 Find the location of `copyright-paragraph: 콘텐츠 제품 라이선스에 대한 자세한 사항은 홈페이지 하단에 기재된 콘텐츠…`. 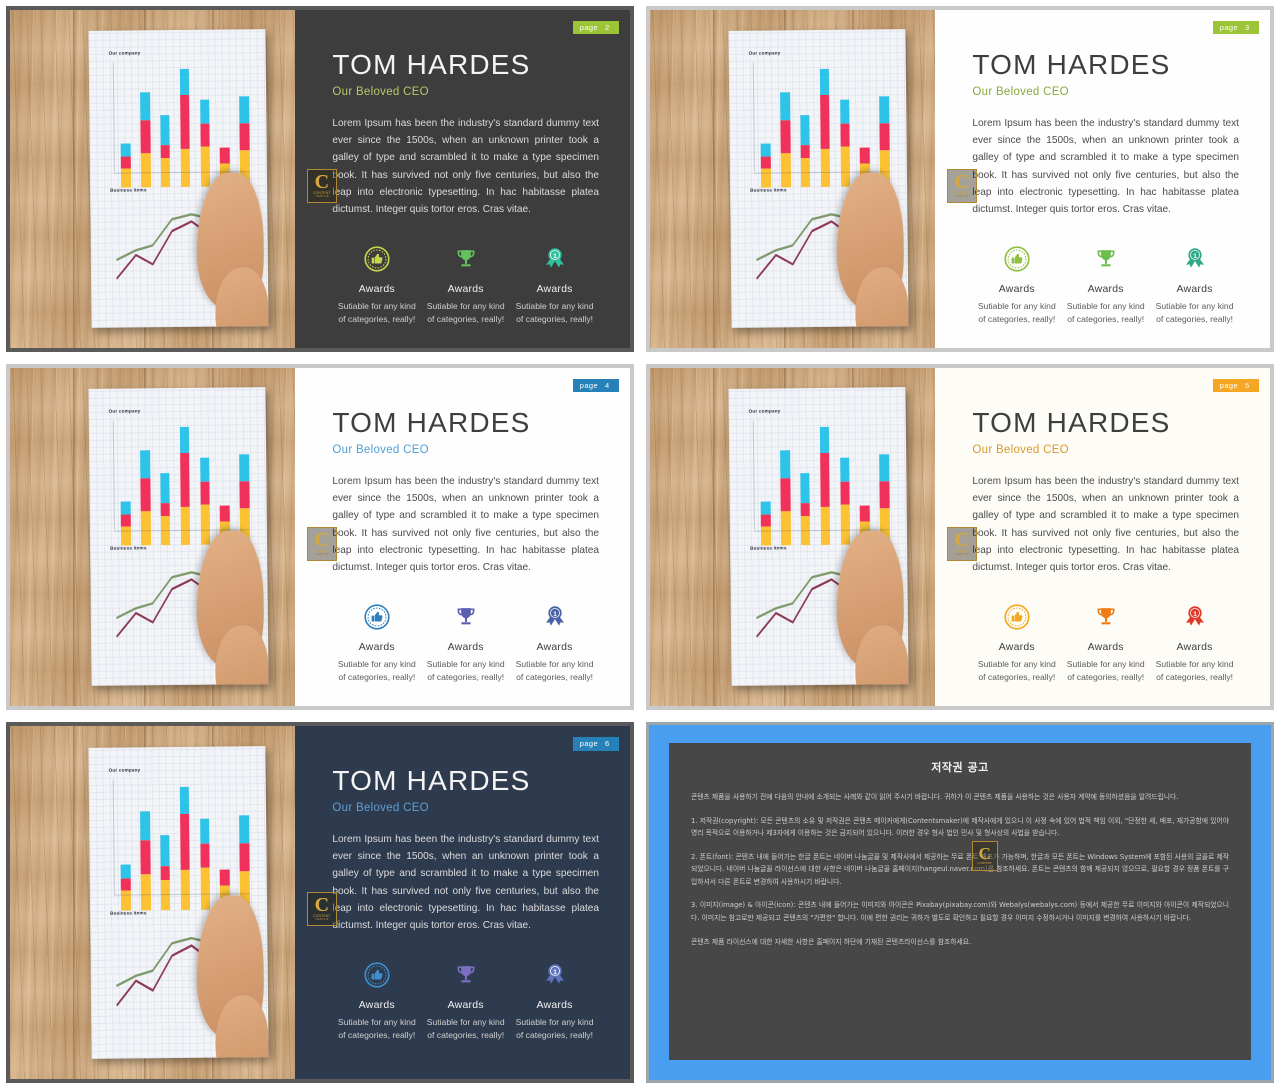

copyright-paragraph: 콘텐츠 제품 라이선스에 대한 자세한 사항은 홈페이지 하단에 기재된 콘텐츠… is located at coordinates (831, 941).